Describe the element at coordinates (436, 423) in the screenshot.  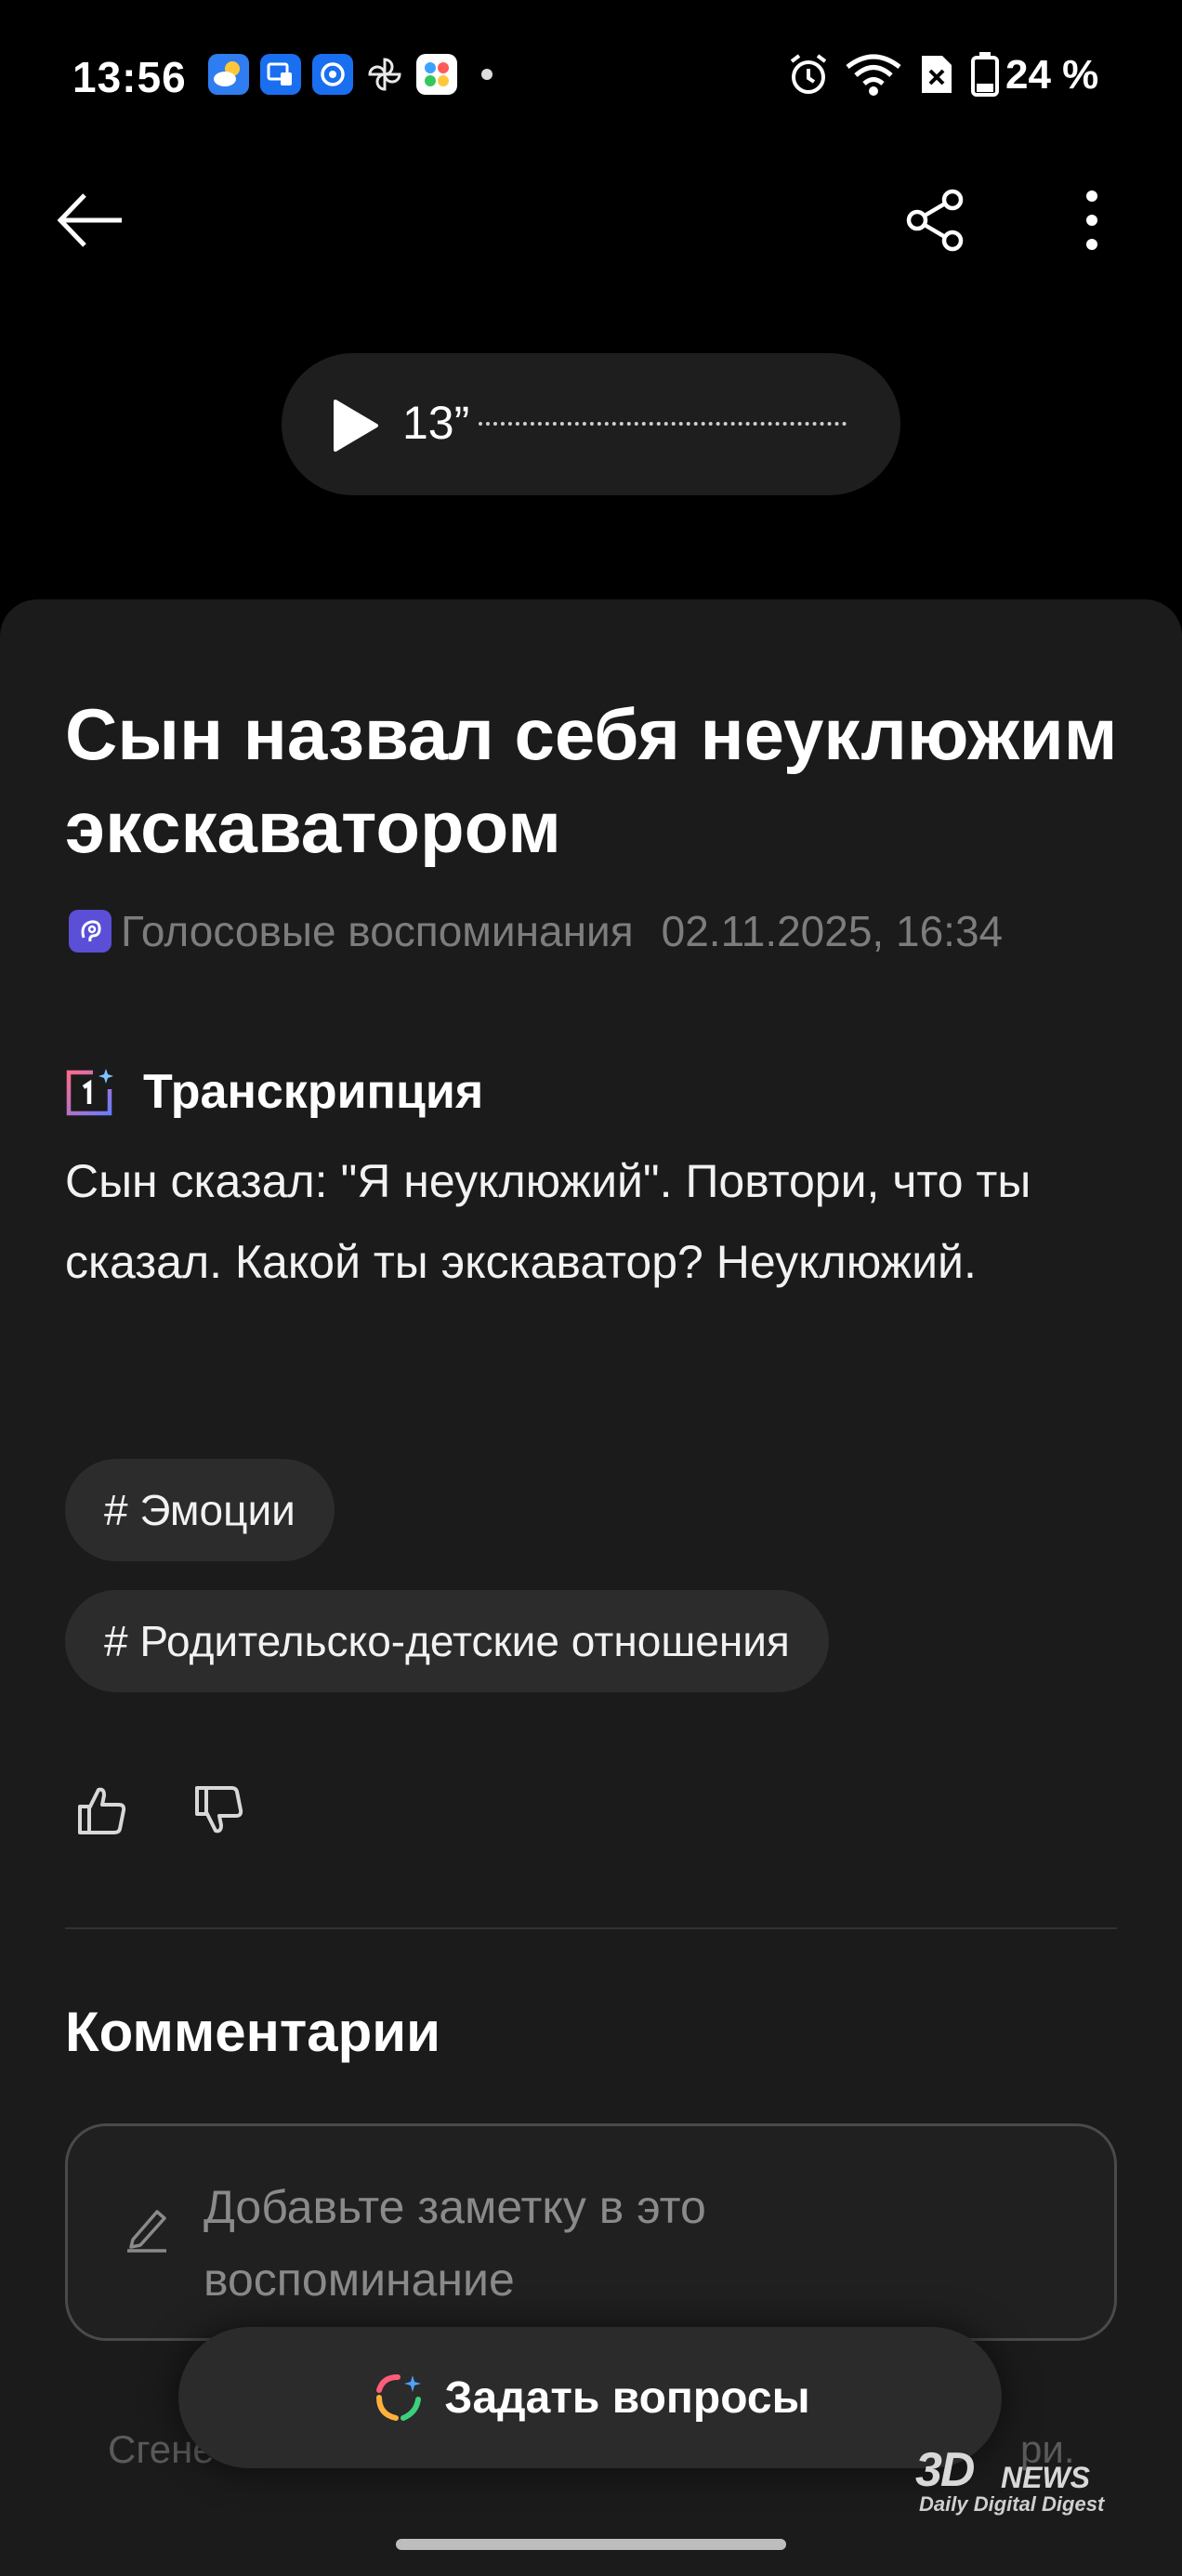
I see `audio-duration: 13”` at that location.